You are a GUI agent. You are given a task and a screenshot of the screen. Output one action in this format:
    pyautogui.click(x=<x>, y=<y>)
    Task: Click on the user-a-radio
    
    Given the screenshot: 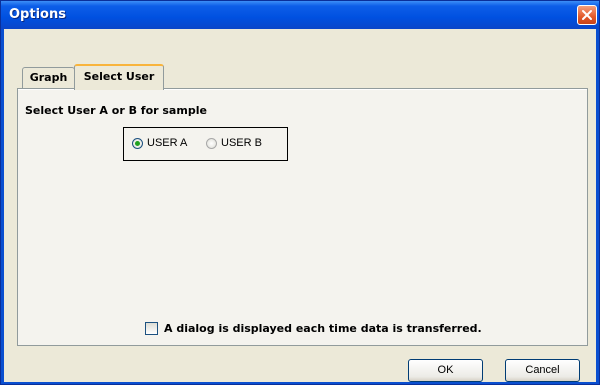 What is the action you would take?
    pyautogui.click(x=137, y=143)
    